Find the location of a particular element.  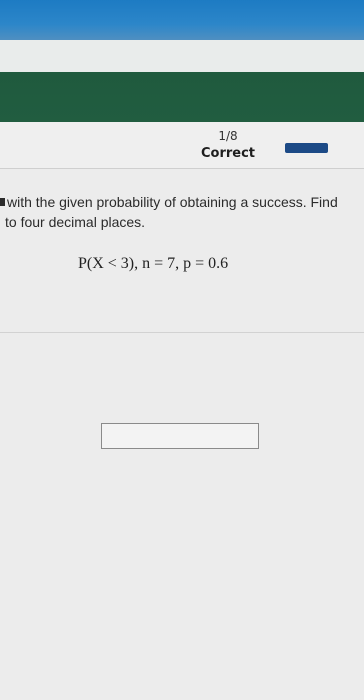

answer-input is located at coordinates (180, 436).